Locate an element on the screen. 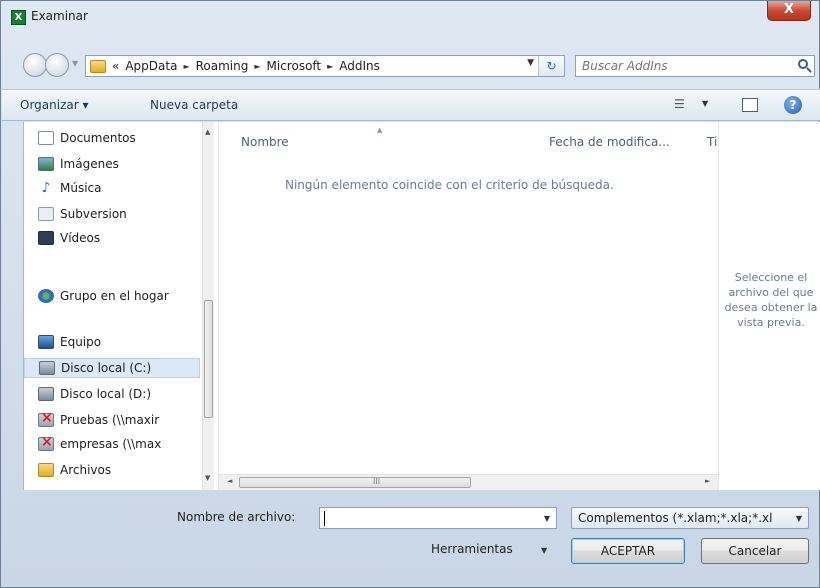  videos-icon is located at coordinates (46, 238).